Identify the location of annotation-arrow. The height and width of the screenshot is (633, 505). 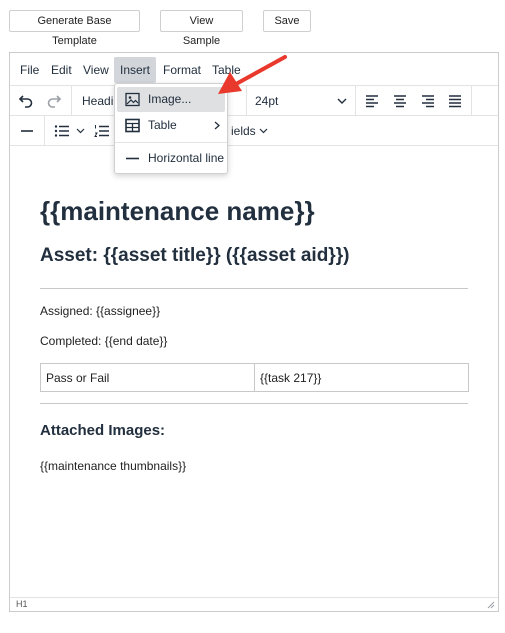
(252, 74).